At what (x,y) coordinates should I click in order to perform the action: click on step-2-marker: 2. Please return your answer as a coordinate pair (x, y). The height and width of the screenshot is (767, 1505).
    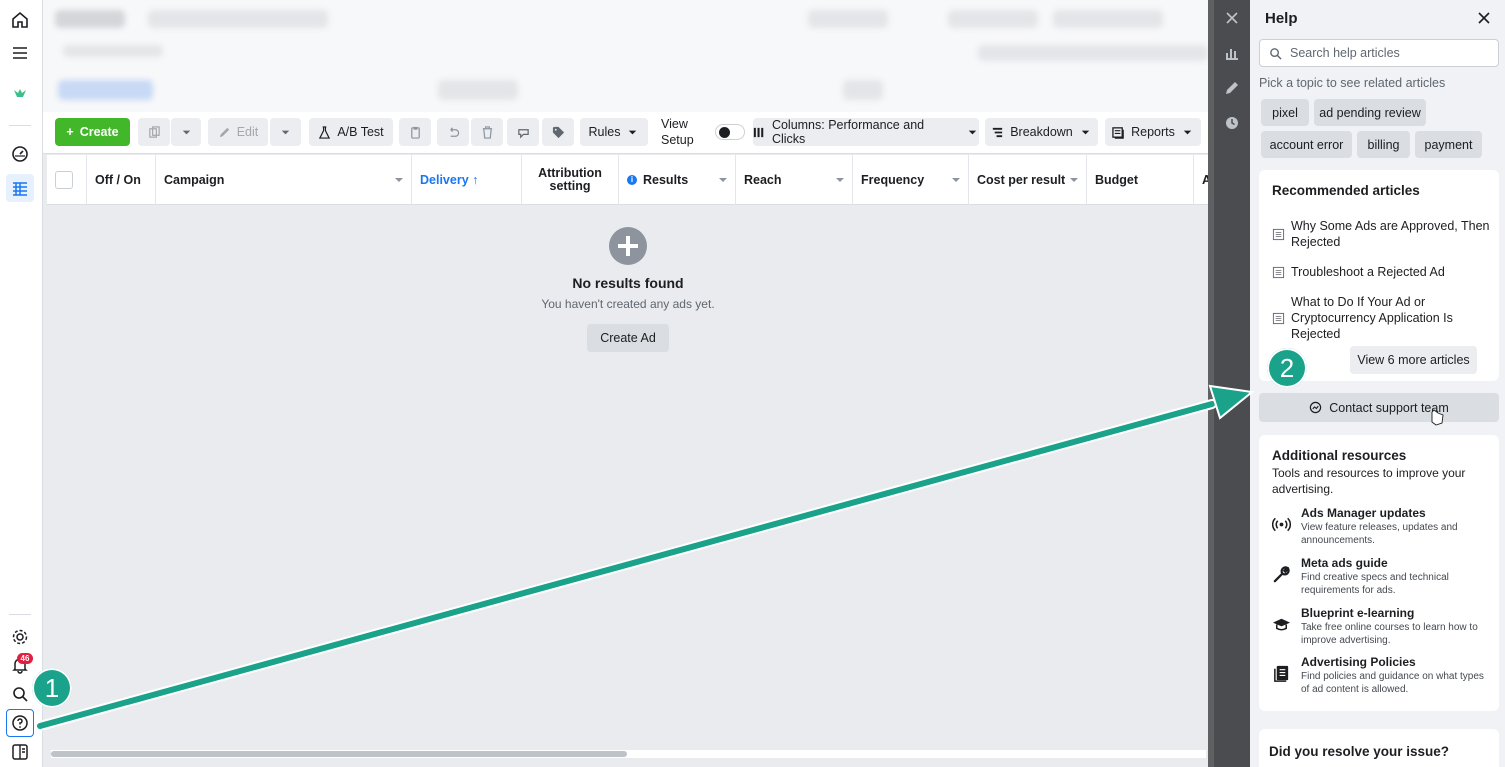
    Looking at the image, I should click on (1287, 368).